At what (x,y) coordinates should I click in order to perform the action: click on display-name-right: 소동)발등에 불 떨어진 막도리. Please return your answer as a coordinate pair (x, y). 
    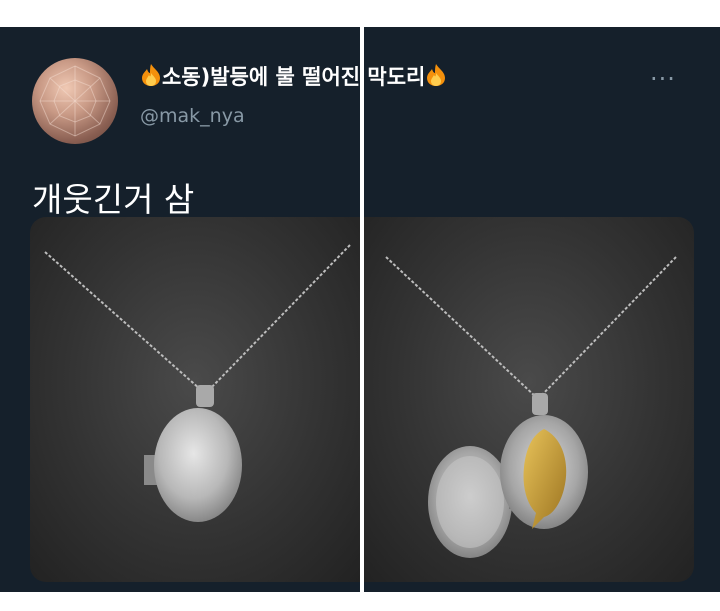
    Looking at the image, I should click on (405, 76).